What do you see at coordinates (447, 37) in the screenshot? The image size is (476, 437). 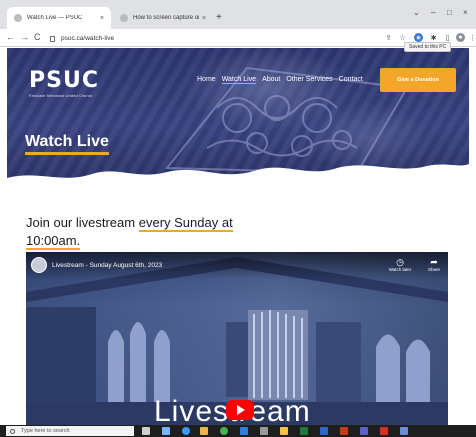 I see `side-panel-icon: ▯` at bounding box center [447, 37].